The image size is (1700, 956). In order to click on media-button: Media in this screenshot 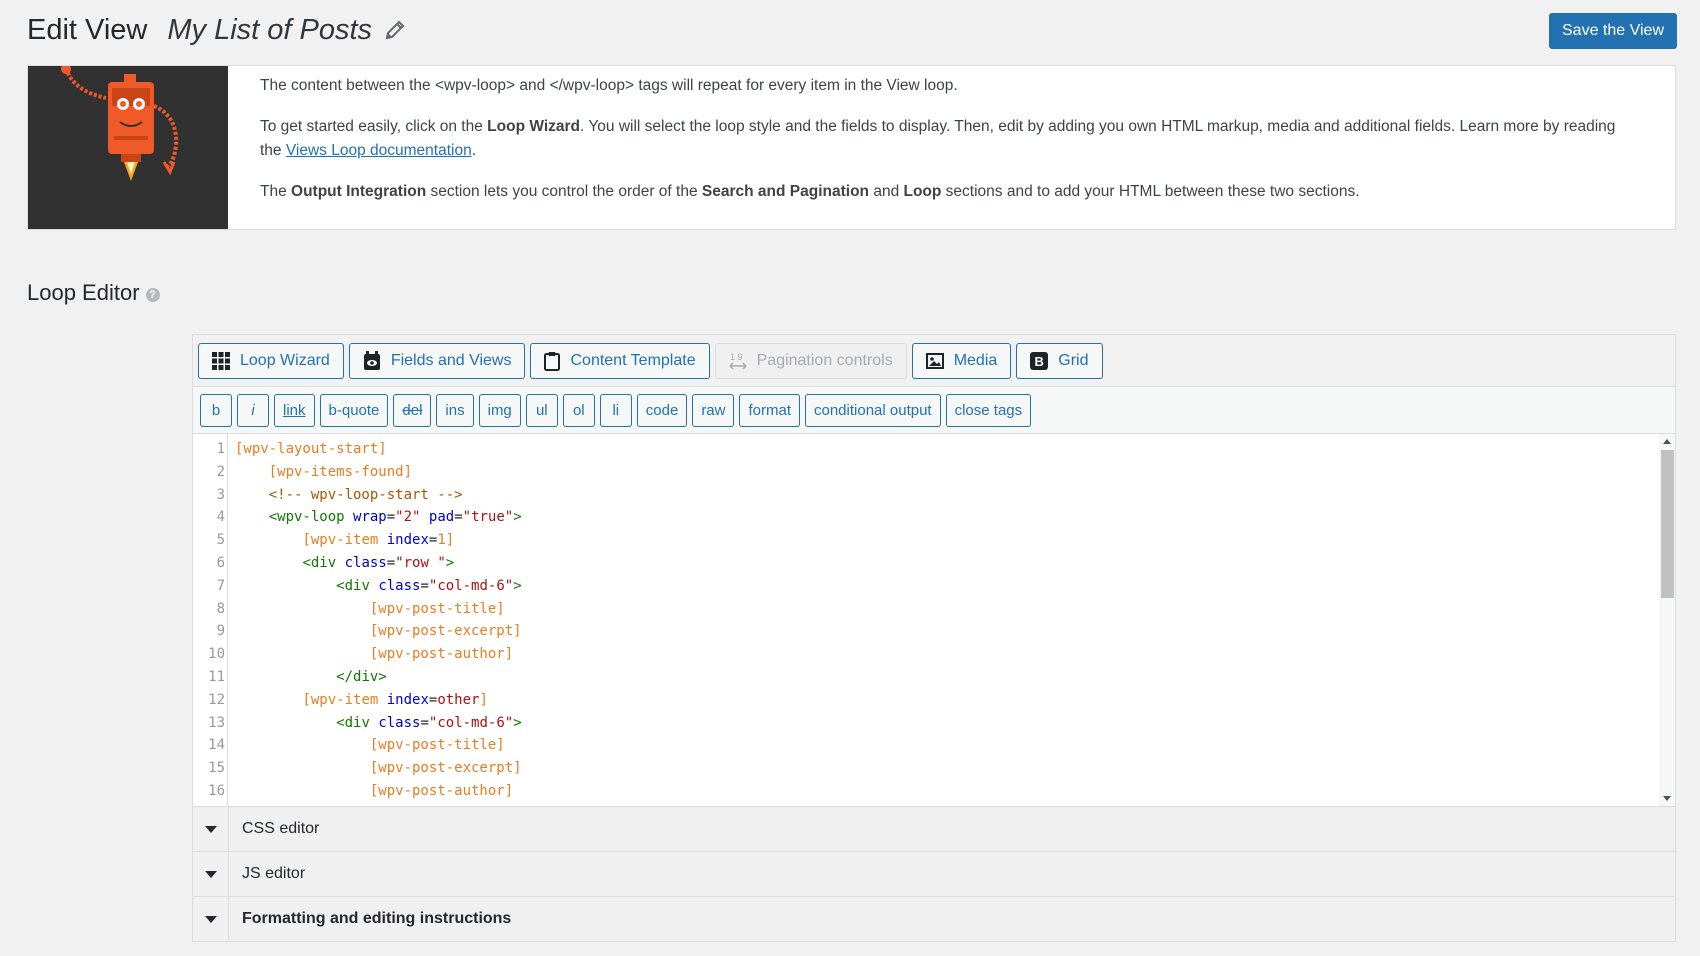, I will do `click(961, 360)`.